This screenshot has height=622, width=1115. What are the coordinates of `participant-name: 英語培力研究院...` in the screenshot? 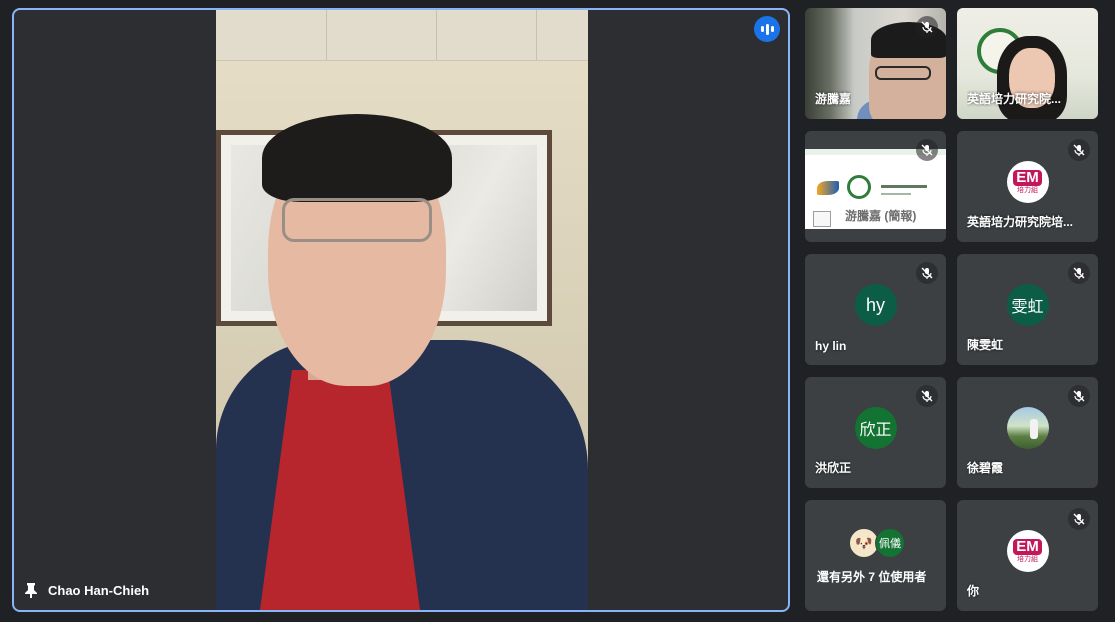 It's located at (1014, 99).